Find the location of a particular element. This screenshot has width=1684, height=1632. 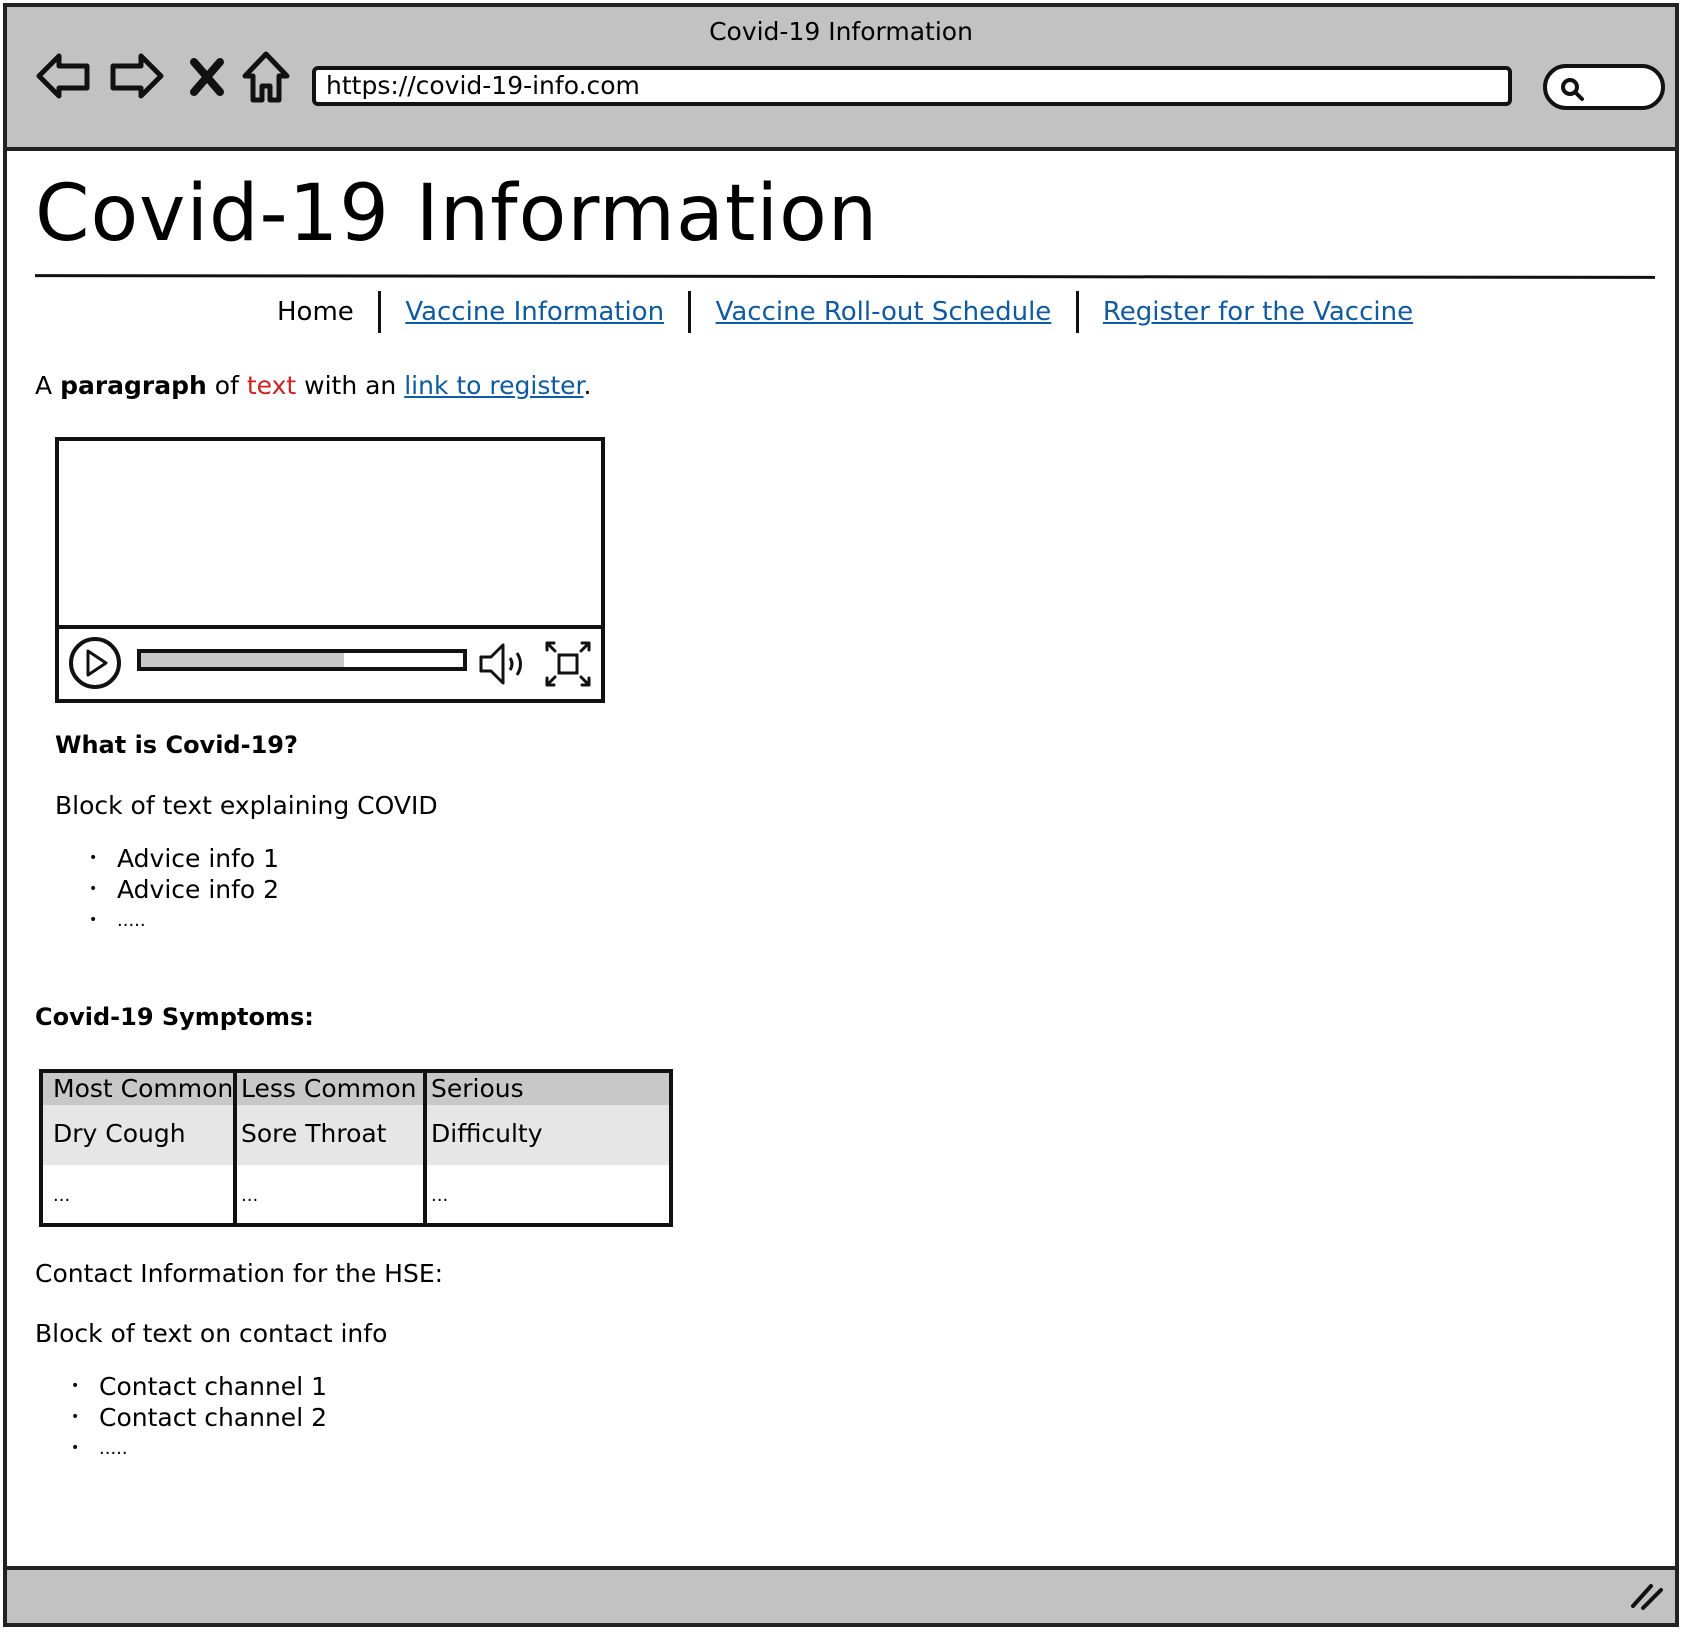

title-divider is located at coordinates (845, 276).